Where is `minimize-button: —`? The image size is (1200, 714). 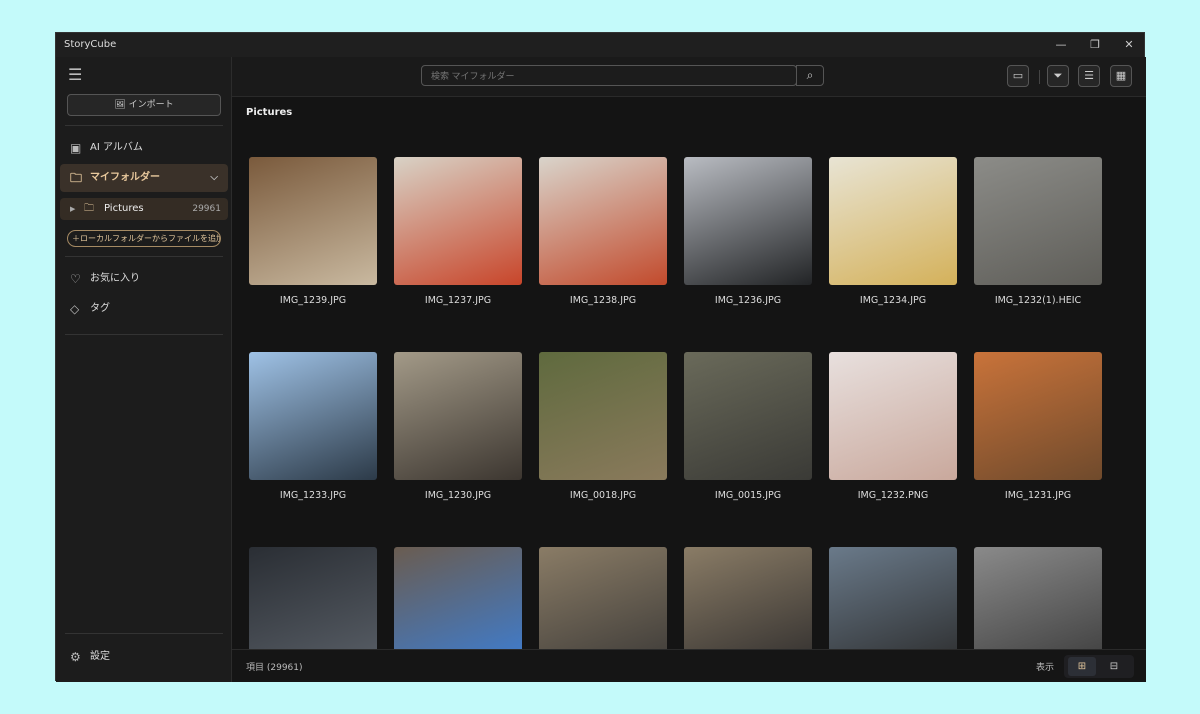
minimize-button: — is located at coordinates (1061, 45).